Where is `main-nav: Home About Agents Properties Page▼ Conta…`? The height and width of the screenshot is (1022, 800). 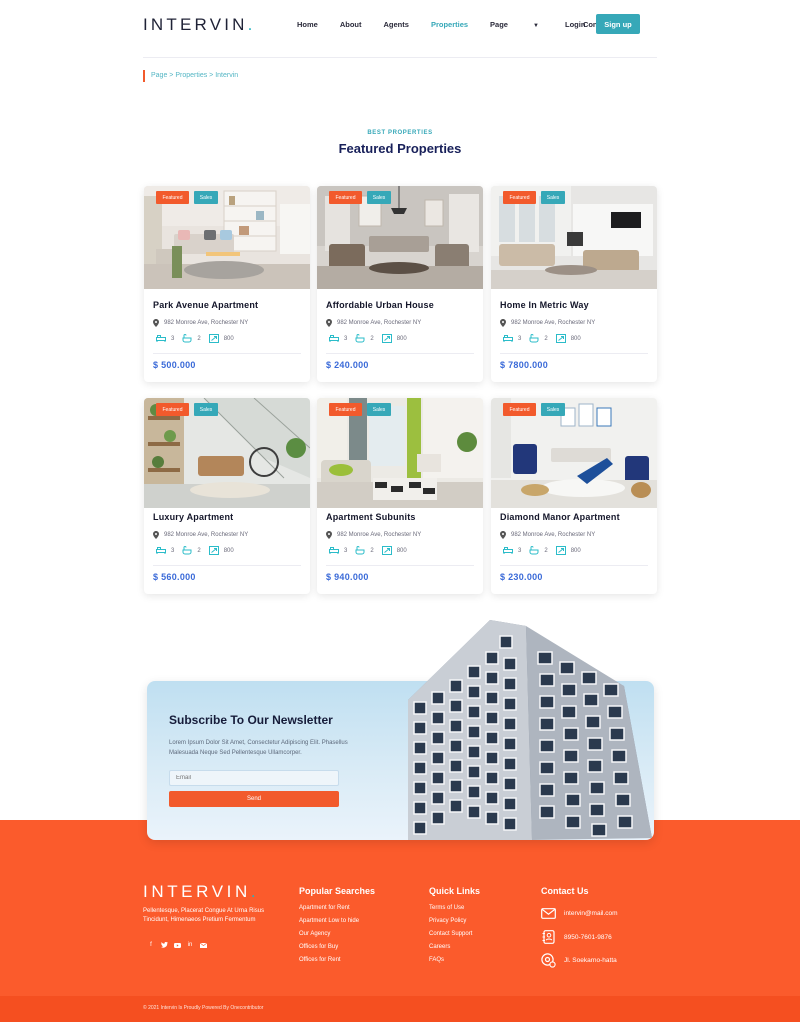
main-nav: Home About Agents Properties Page▼ Conta… is located at coordinates (471, 24).